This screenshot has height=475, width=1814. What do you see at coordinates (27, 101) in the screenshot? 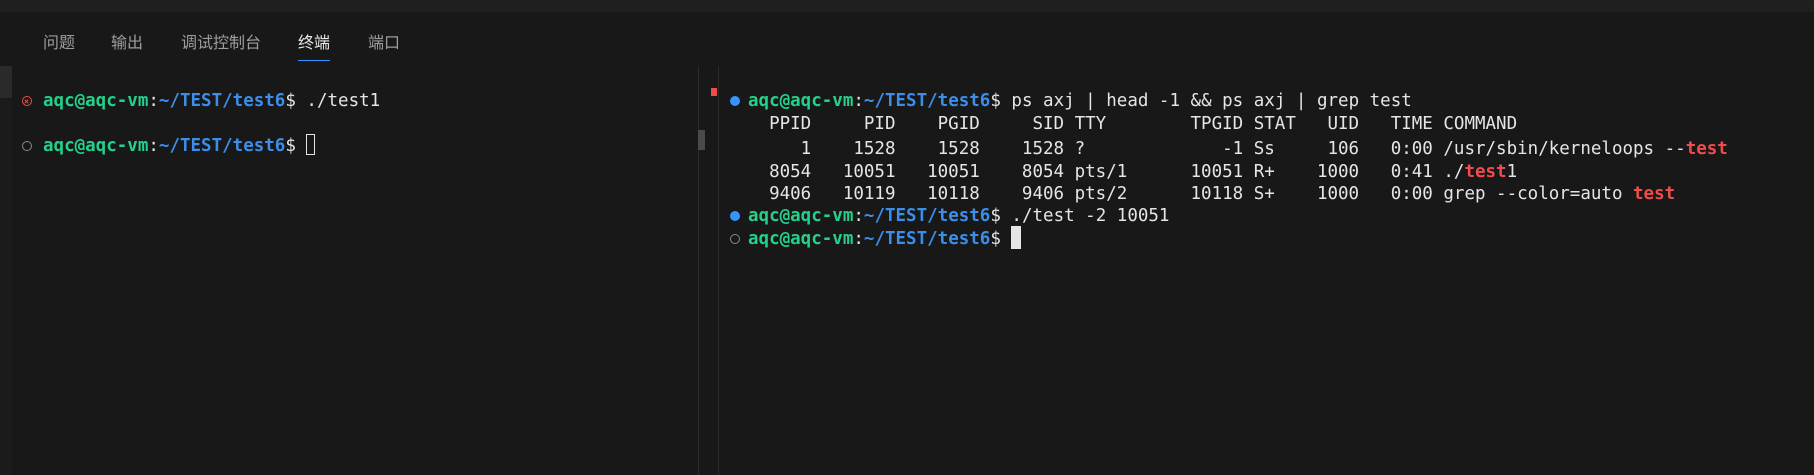
I see `error-icon` at bounding box center [27, 101].